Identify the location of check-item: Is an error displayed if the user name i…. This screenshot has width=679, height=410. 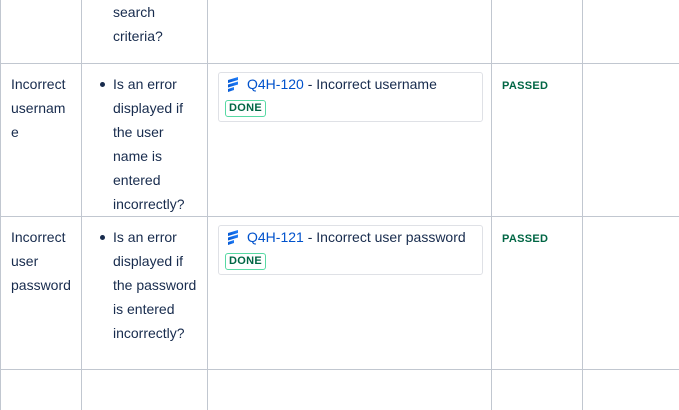
(149, 144).